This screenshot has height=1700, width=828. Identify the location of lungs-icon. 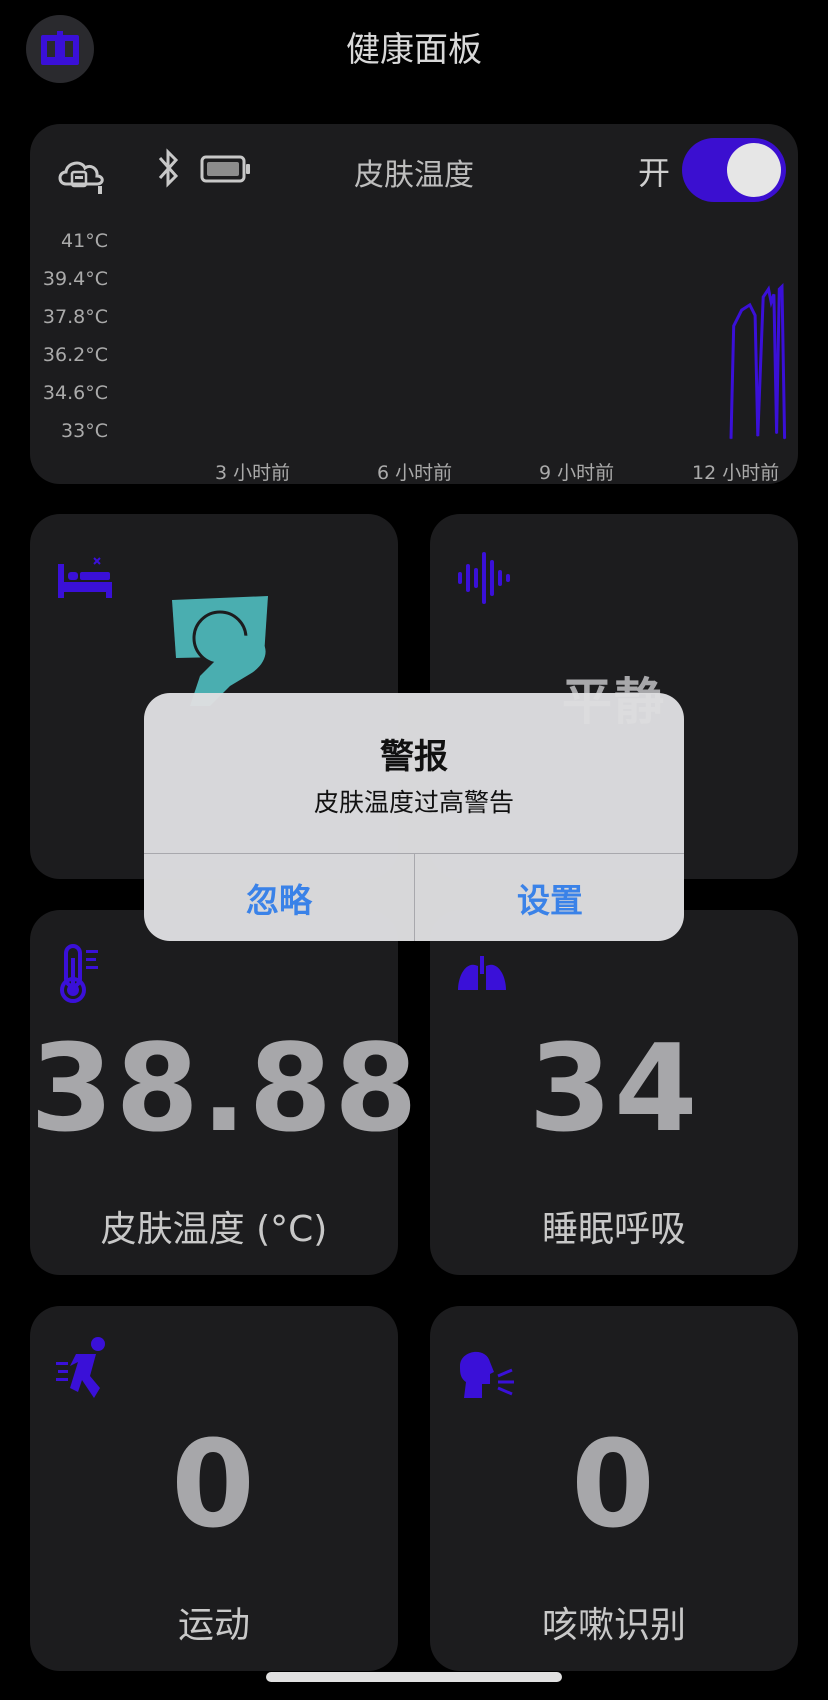
(482, 973).